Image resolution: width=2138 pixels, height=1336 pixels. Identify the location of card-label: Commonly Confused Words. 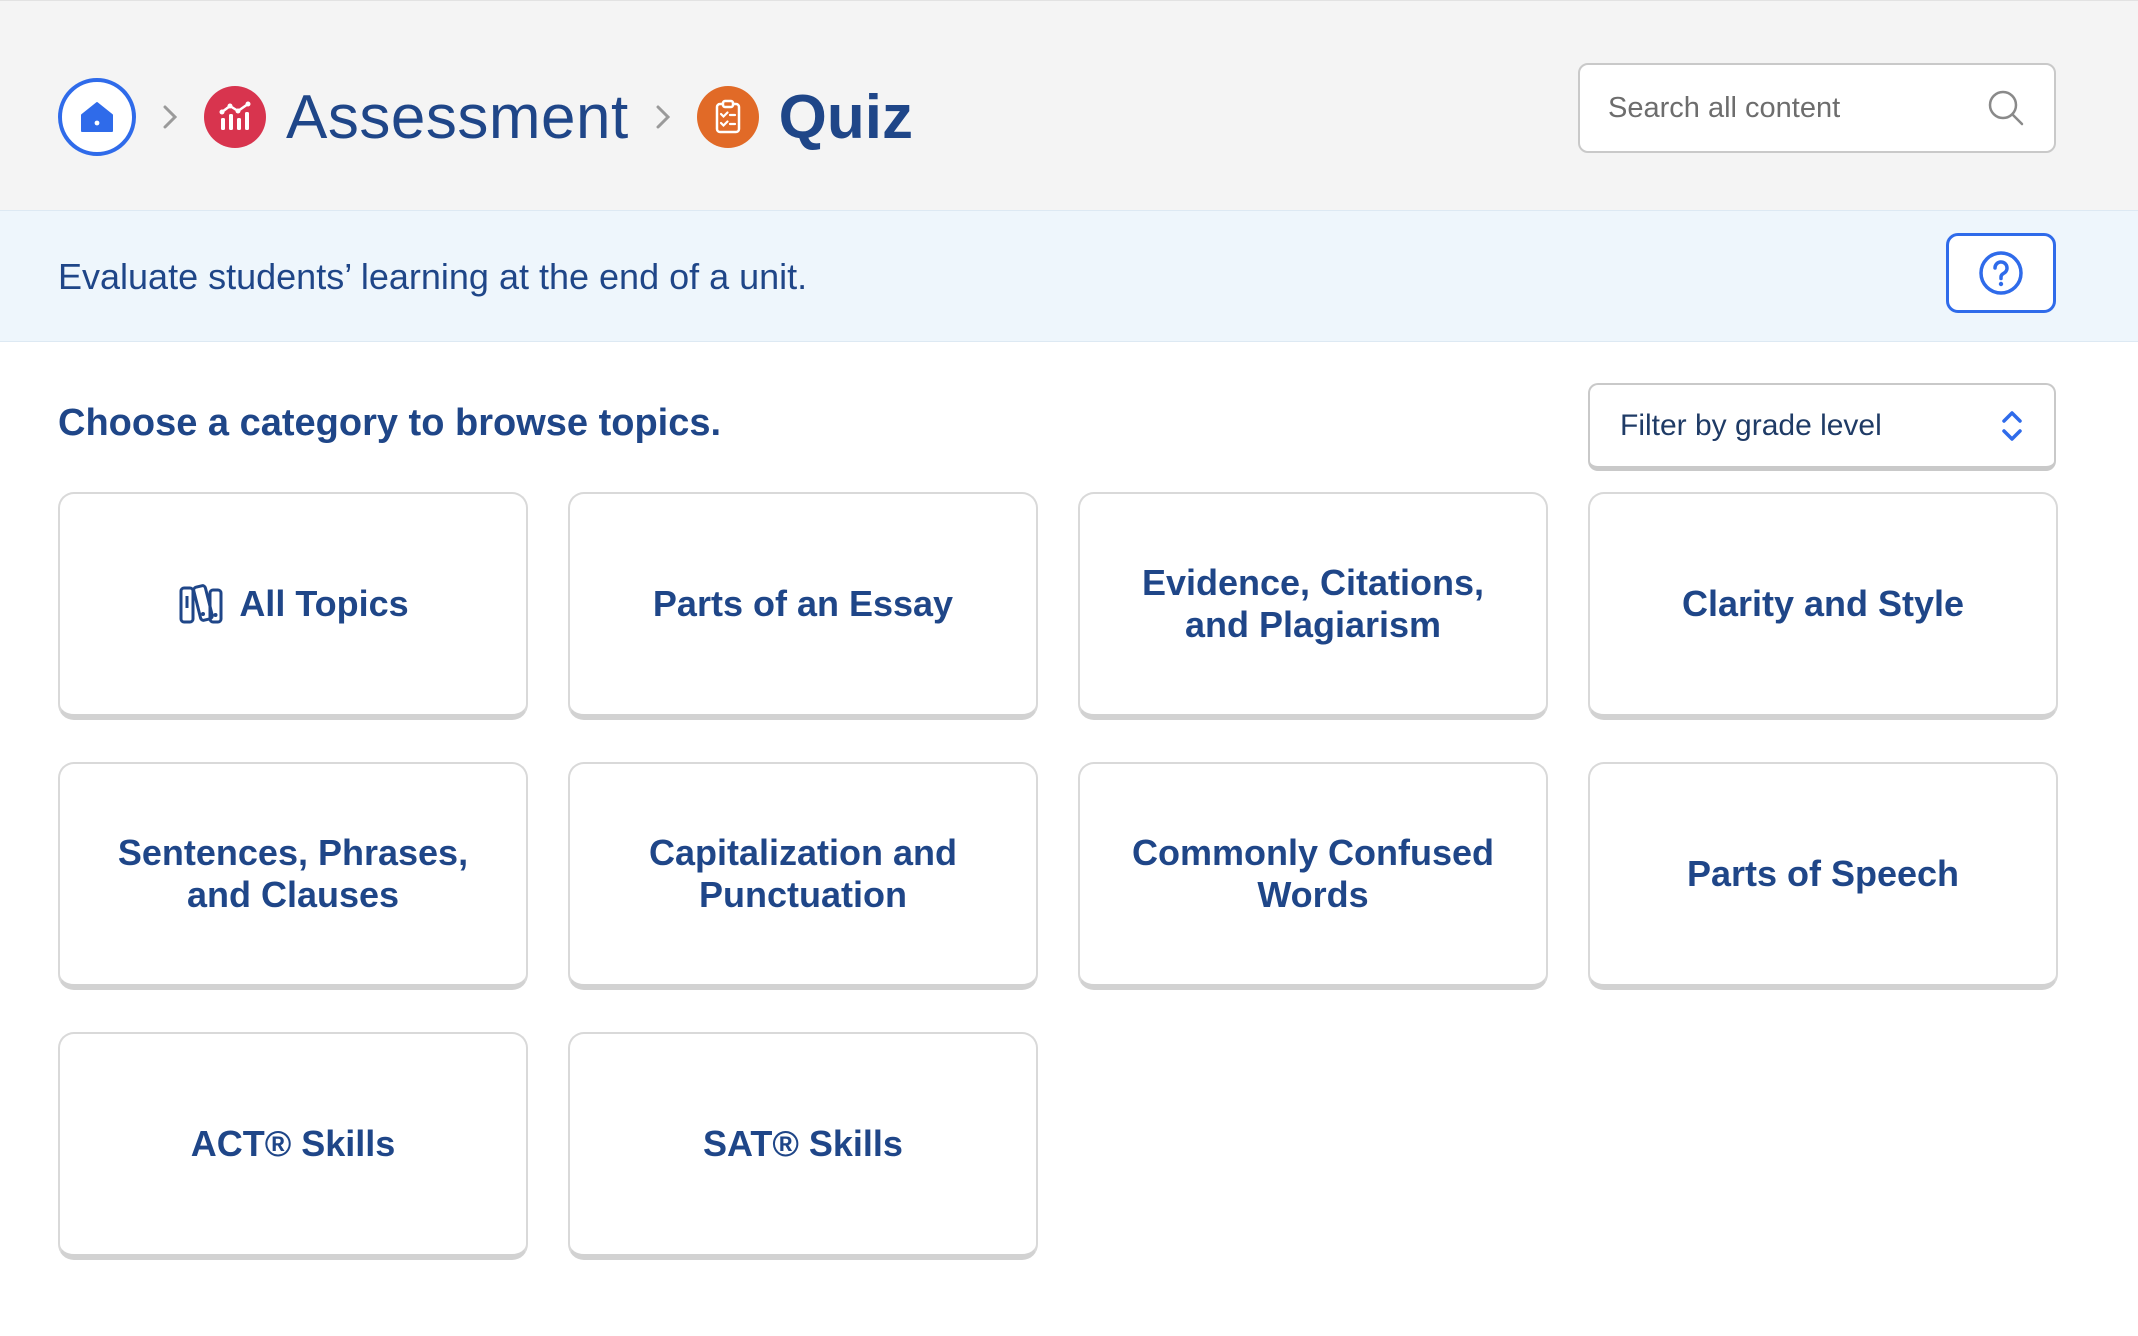
(1312, 873).